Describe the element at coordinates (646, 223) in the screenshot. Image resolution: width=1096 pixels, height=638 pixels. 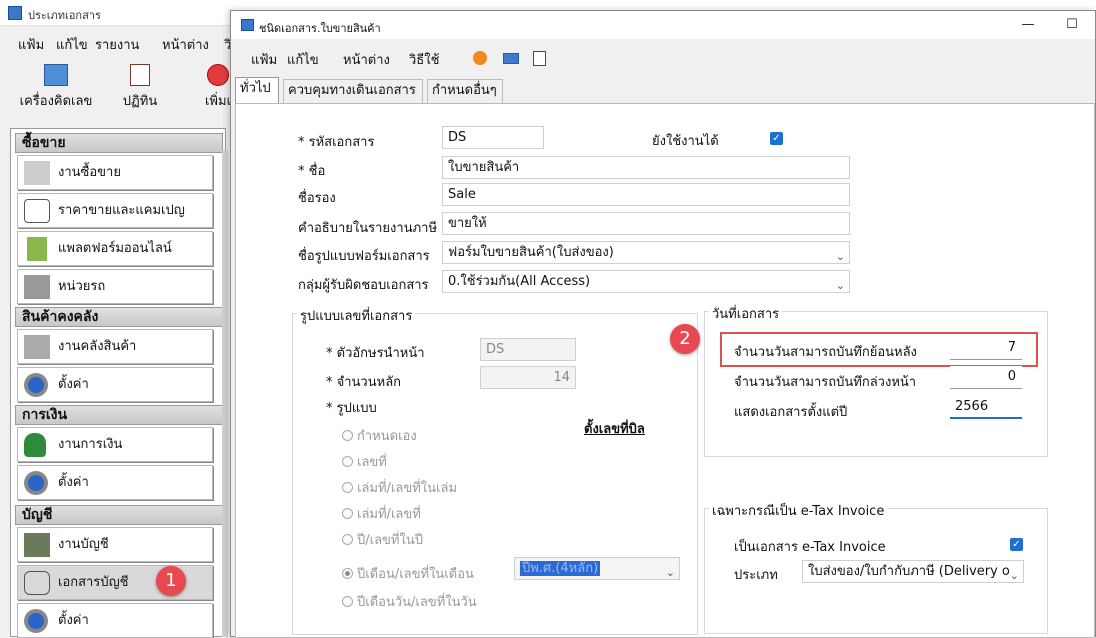
I see `tax-desc-input: ขายให้` at that location.